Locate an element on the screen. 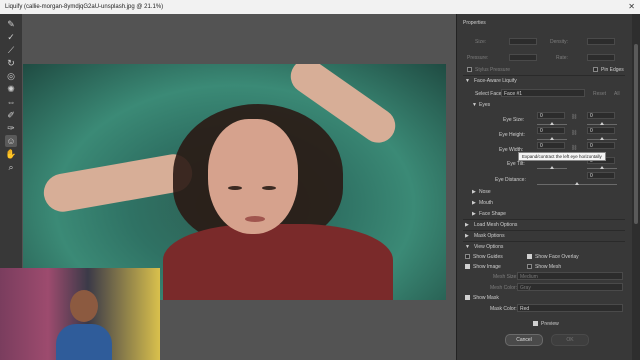 Image resolution: width=640 pixels, height=360 pixels. expand-down-icon: ▼ is located at coordinates (467, 81).